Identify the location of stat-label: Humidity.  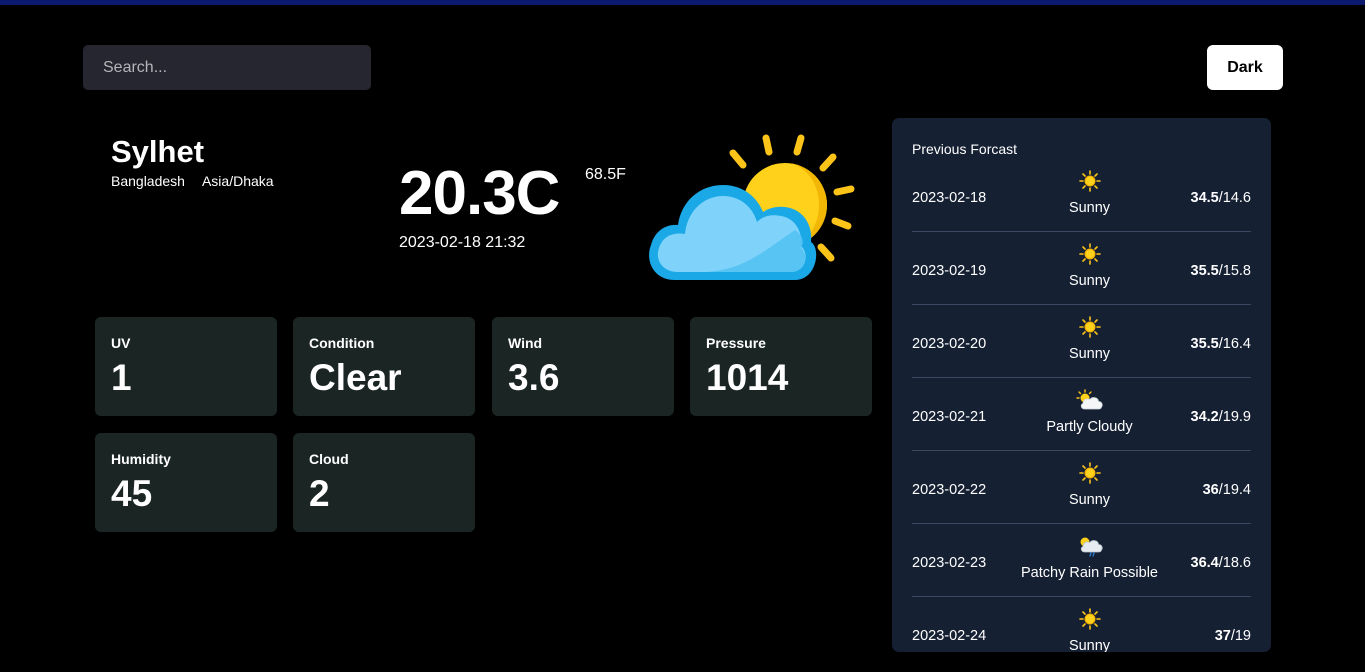
(141, 459).